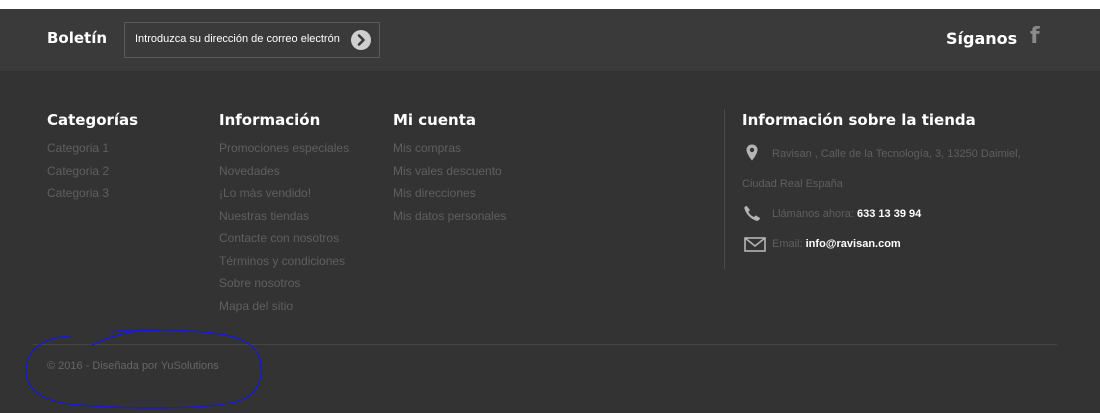 Image resolution: width=1100 pixels, height=413 pixels. What do you see at coordinates (449, 193) in the screenshot?
I see `footer-link-direcciones: Mis direcciones` at bounding box center [449, 193].